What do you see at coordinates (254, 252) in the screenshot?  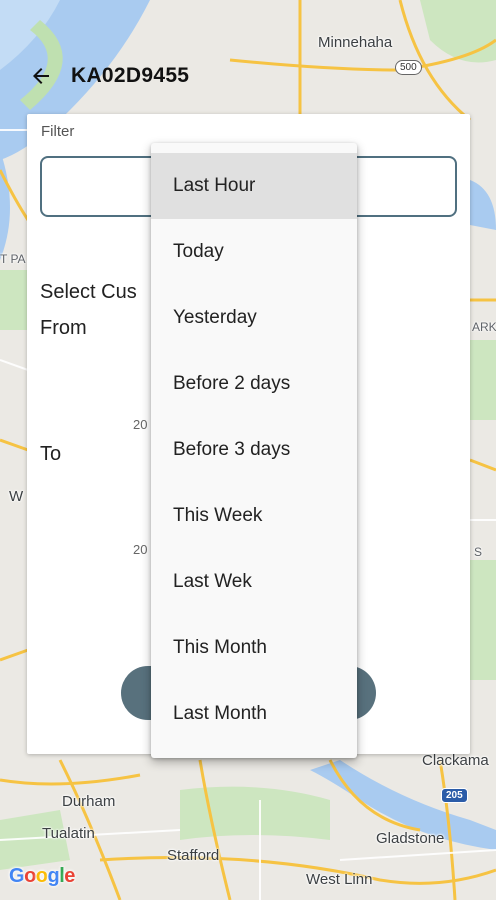 I see `menu-item-today: Today` at bounding box center [254, 252].